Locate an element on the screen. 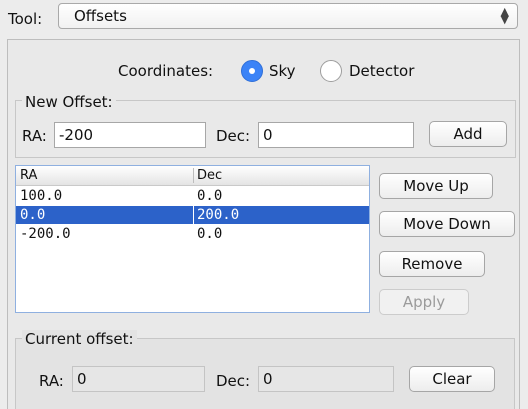  column-separator is located at coordinates (193, 175).